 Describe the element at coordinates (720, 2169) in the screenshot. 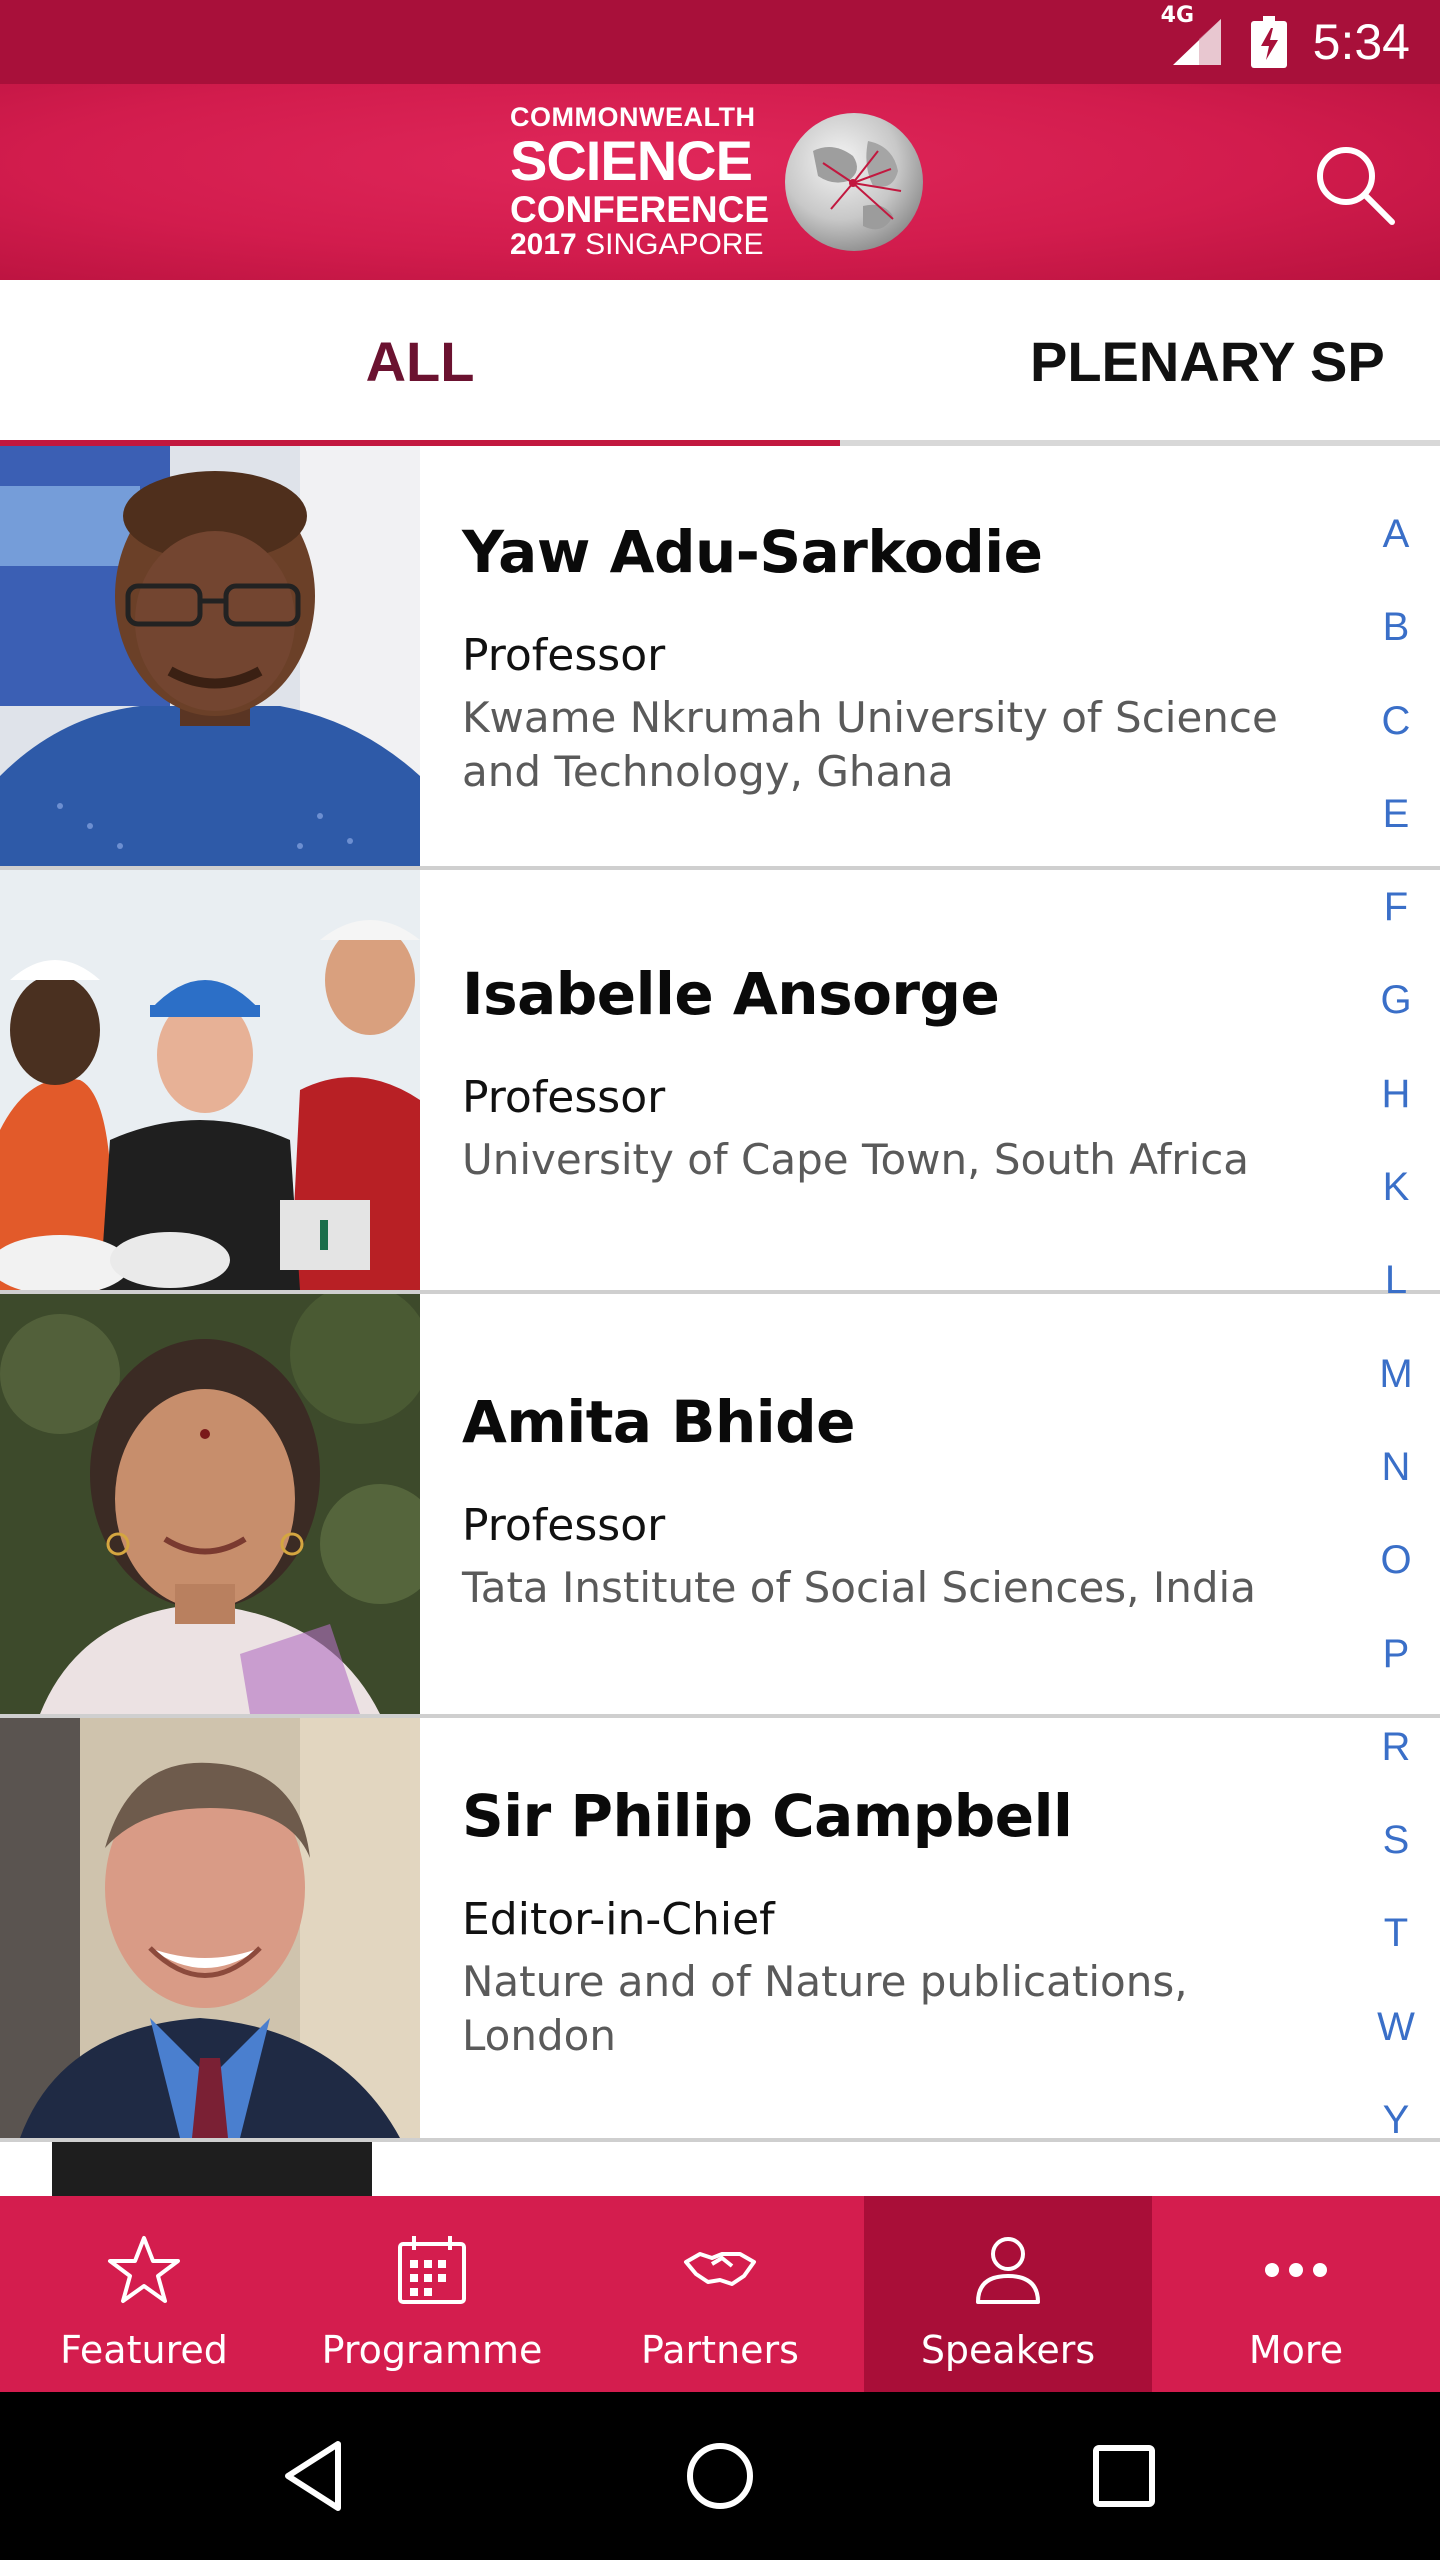

I see `speaker-row-partial` at that location.